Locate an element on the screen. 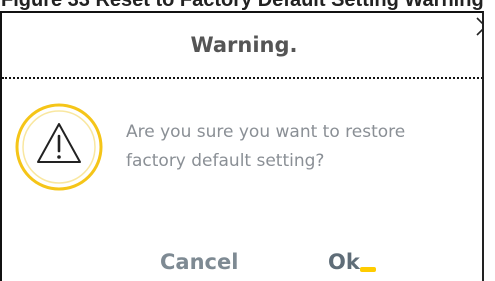  ok-button-highlight is located at coordinates (368, 269).